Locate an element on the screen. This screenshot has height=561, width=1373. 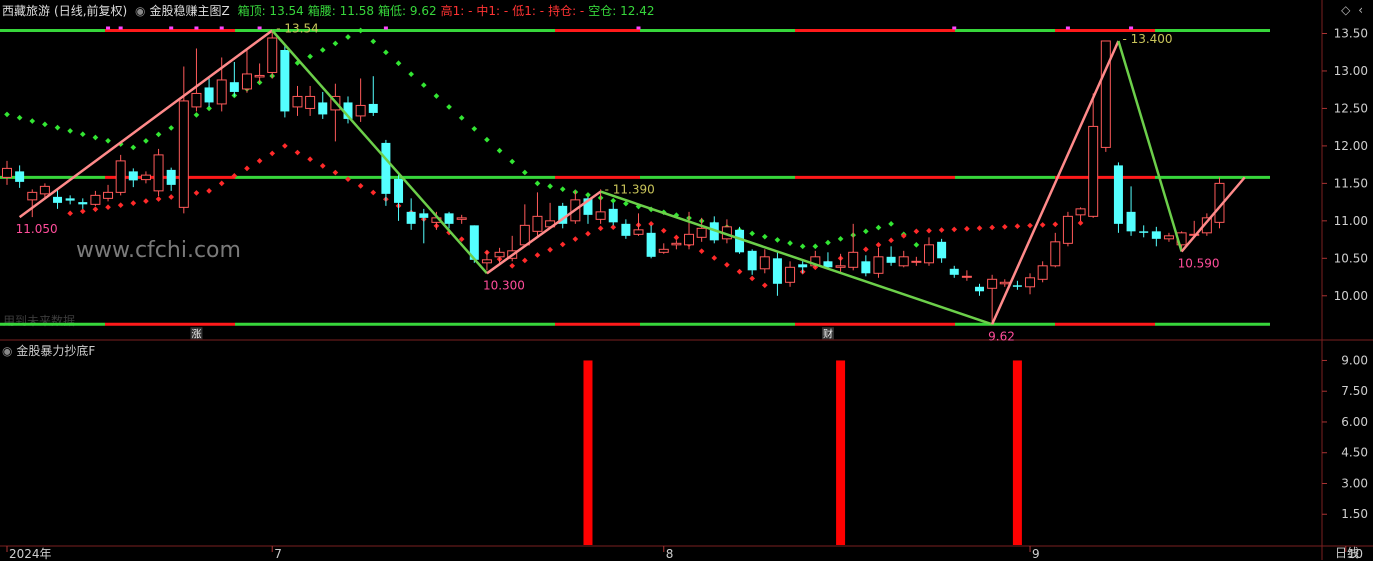
indicator-value-item: 箱低: 9.62 is located at coordinates (407, 11).